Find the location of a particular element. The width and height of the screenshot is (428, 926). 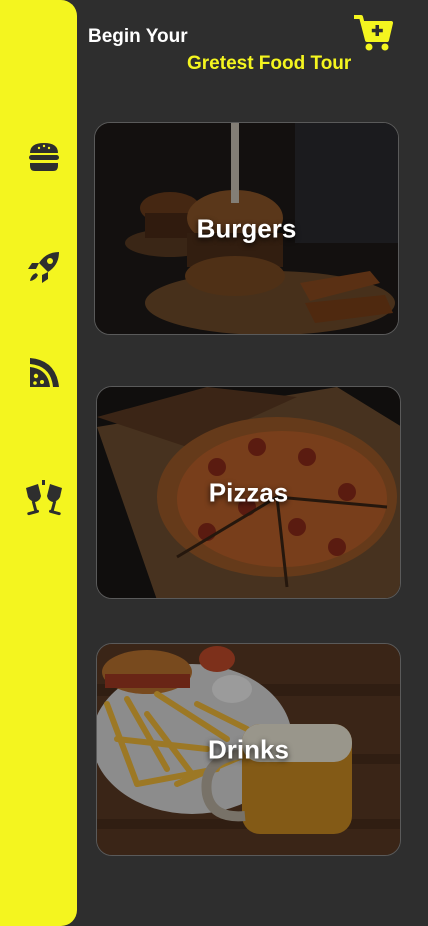

burger-icon is located at coordinates (44, 157).